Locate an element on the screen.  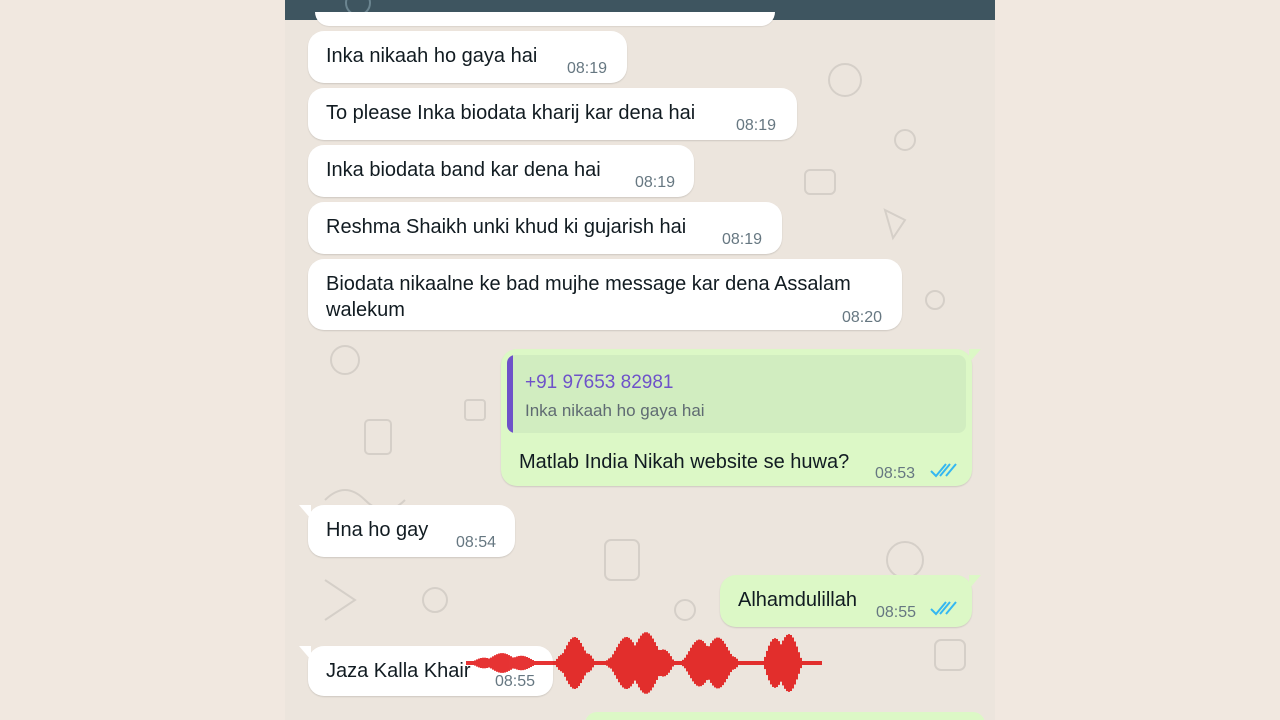
message-time: 08:55 is located at coordinates (896, 612).